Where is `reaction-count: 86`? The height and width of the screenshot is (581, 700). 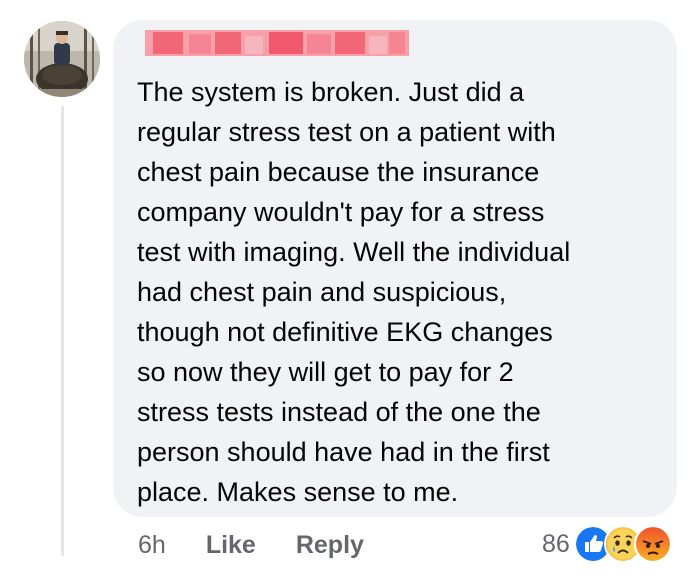
reaction-count: 86 is located at coordinates (556, 543).